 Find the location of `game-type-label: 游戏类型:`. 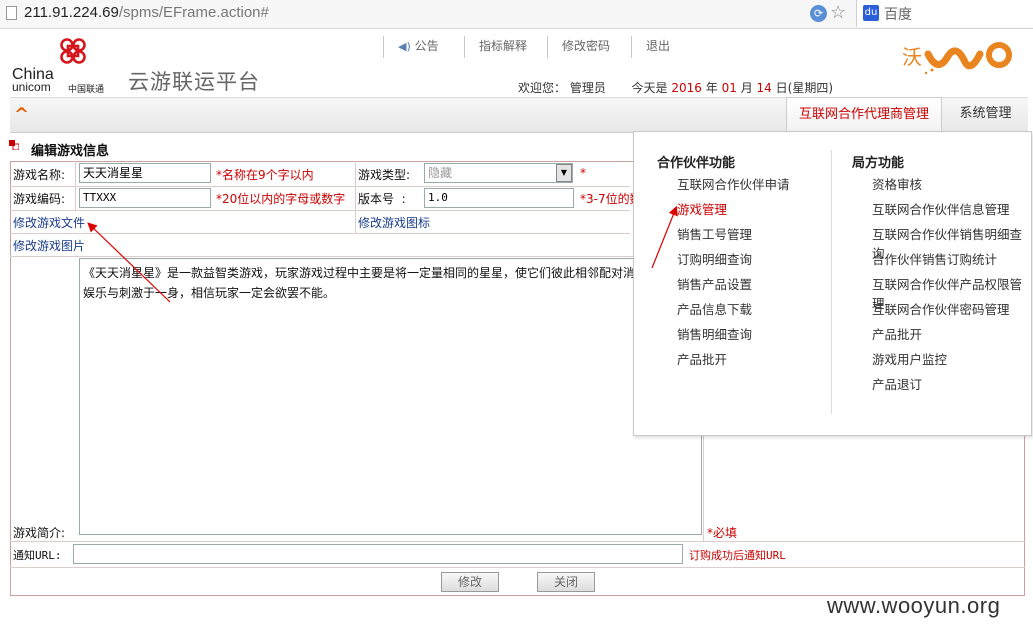

game-type-label: 游戏类型: is located at coordinates (384, 175).